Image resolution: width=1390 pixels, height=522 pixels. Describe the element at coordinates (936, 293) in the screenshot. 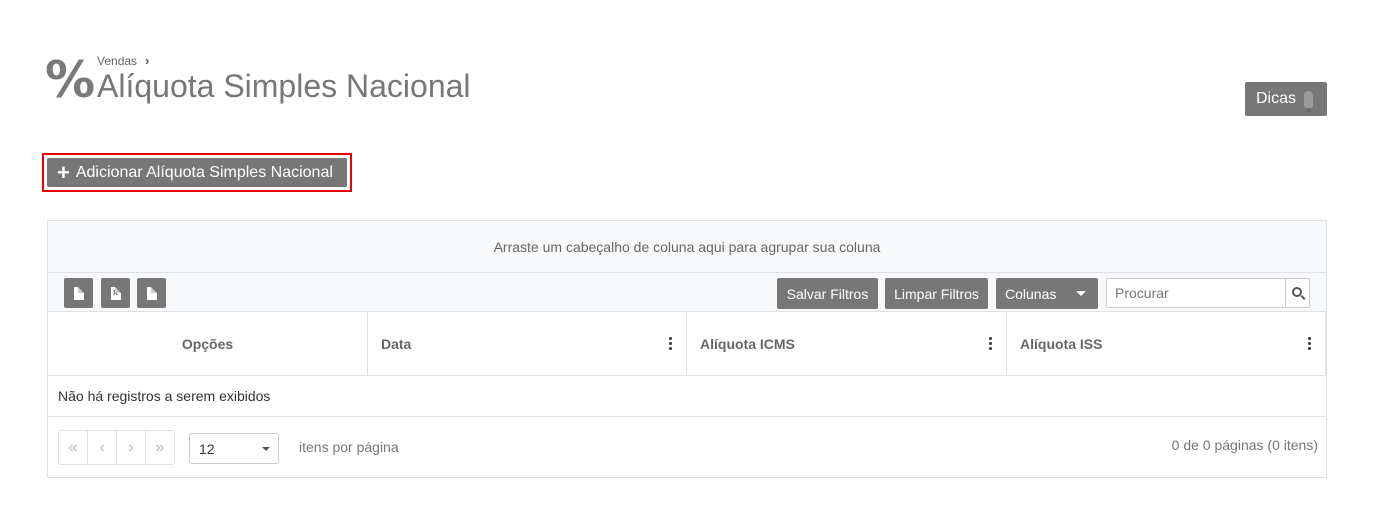

I see `clear-filters-button: Limpar Filtros` at that location.